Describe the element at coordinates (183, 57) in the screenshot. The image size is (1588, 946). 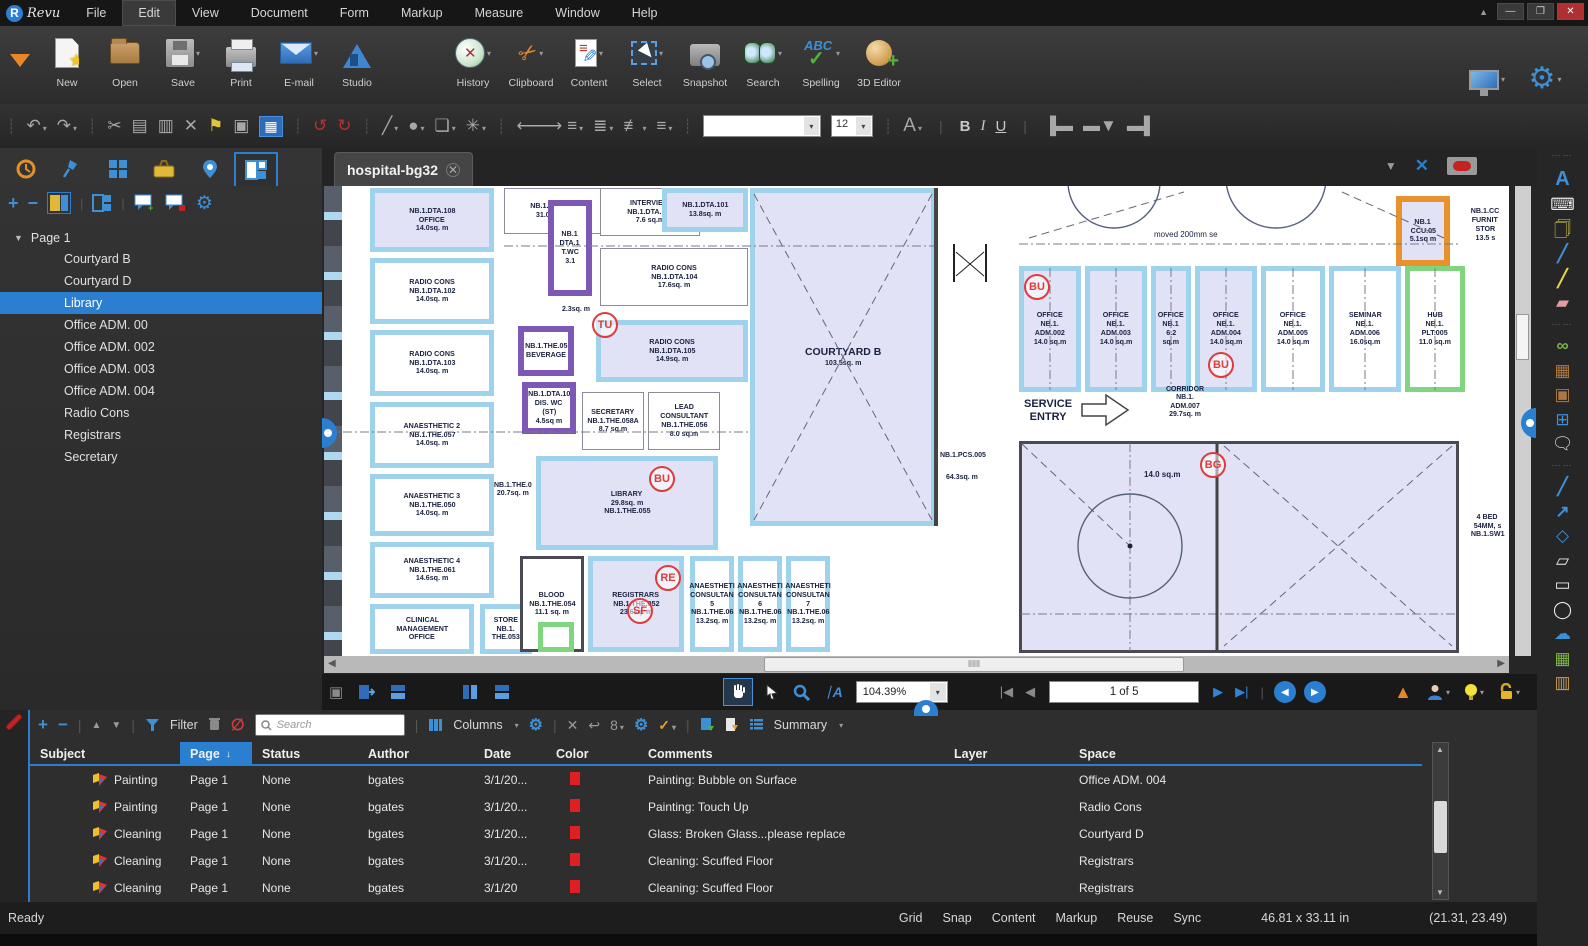
I see `save-button: ▾ Save` at that location.